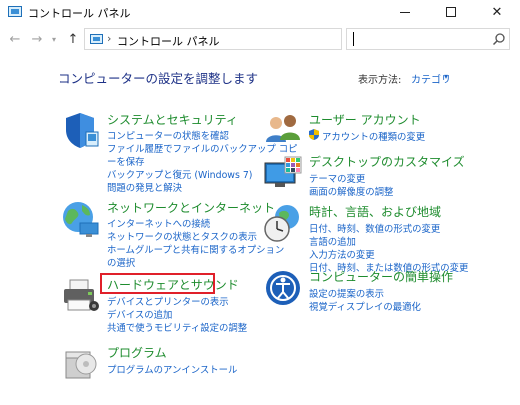 This screenshot has width=520, height=405. I want to click on forward-button: →, so click(37, 39).